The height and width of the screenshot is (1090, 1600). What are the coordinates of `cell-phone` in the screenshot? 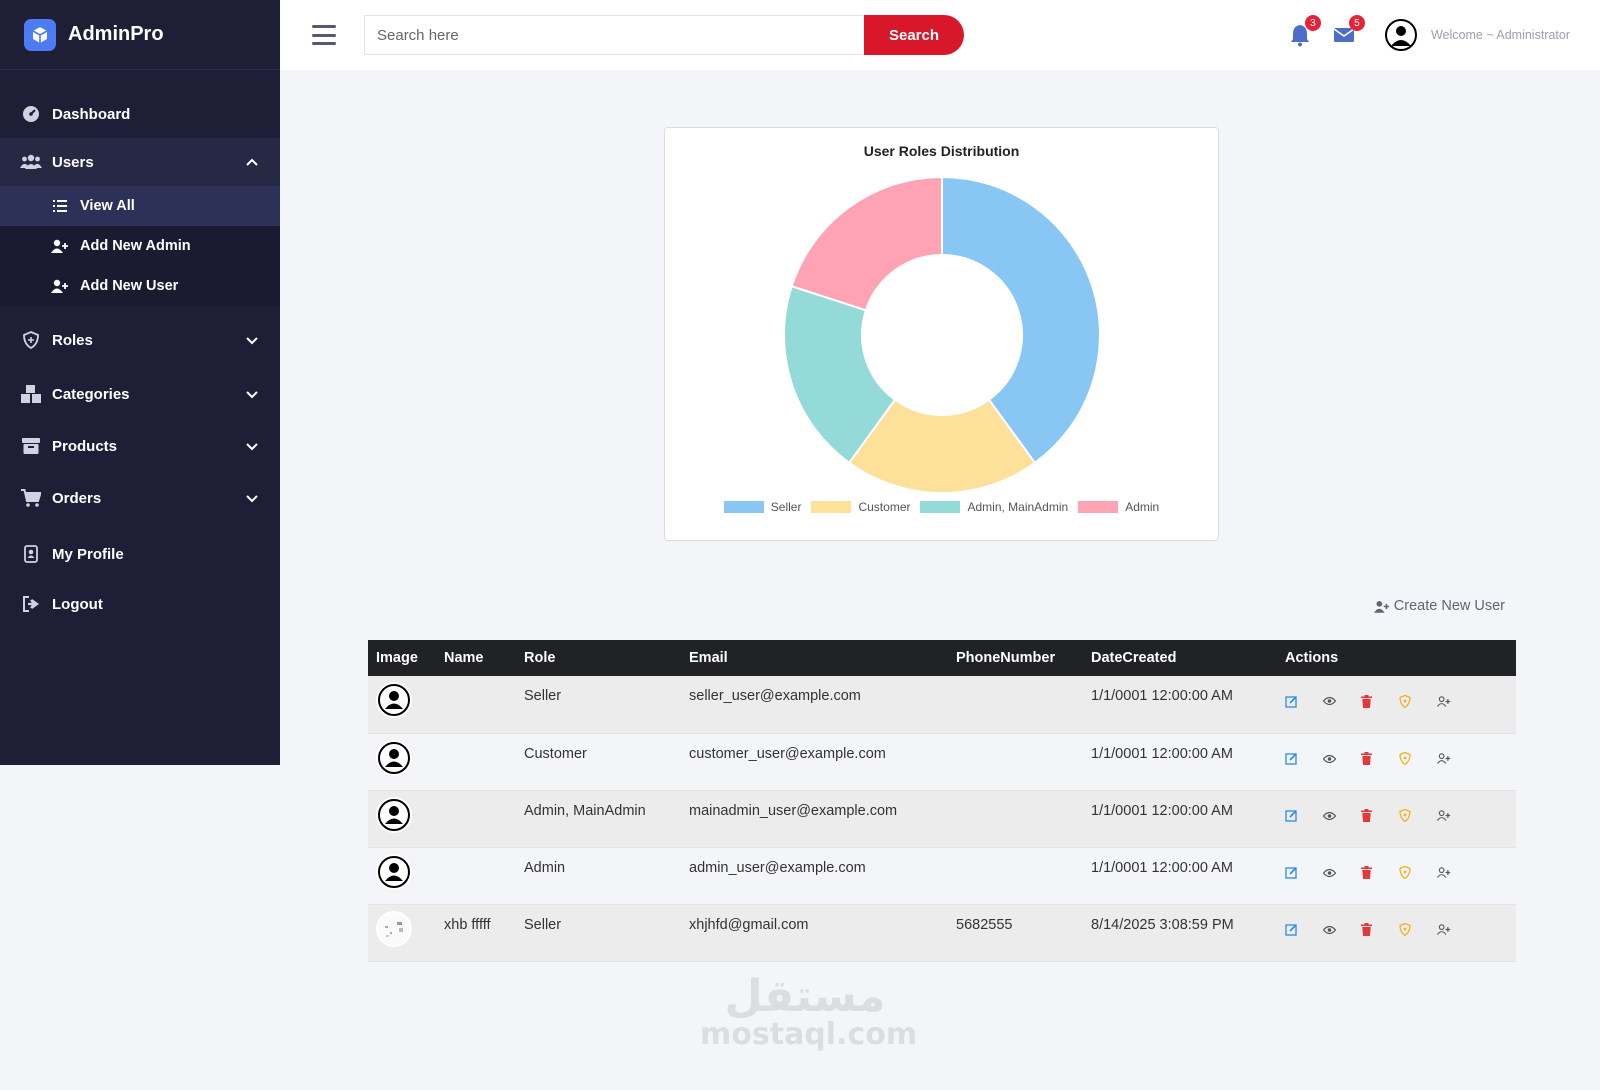 It's located at (1015, 876).